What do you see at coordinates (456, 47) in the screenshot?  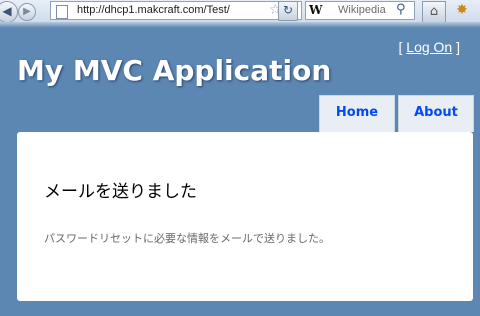 I see `login-bracket-close: ]` at bounding box center [456, 47].